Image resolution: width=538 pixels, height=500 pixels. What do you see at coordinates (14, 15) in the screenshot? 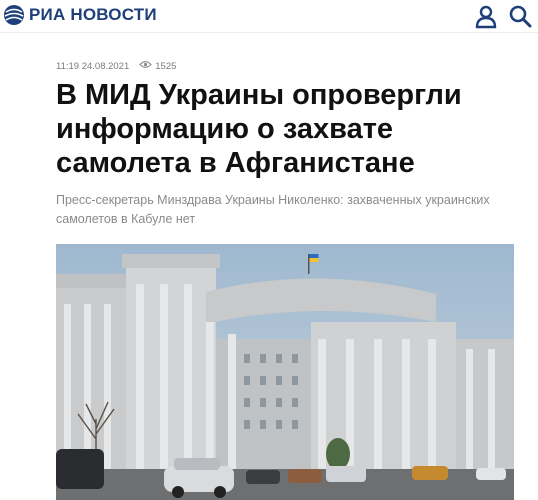
I see `ria-globe-logo-icon` at bounding box center [14, 15].